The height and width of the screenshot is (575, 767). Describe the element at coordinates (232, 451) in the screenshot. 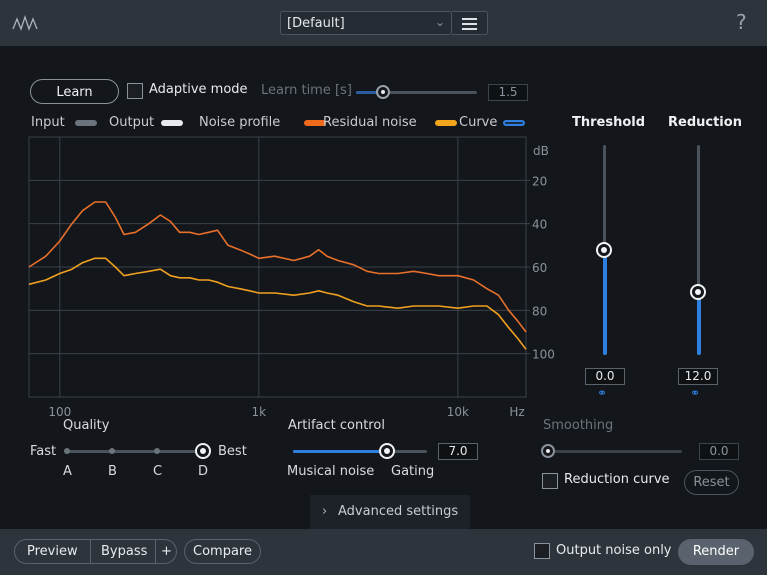

I see `quality-best-label: Best` at that location.